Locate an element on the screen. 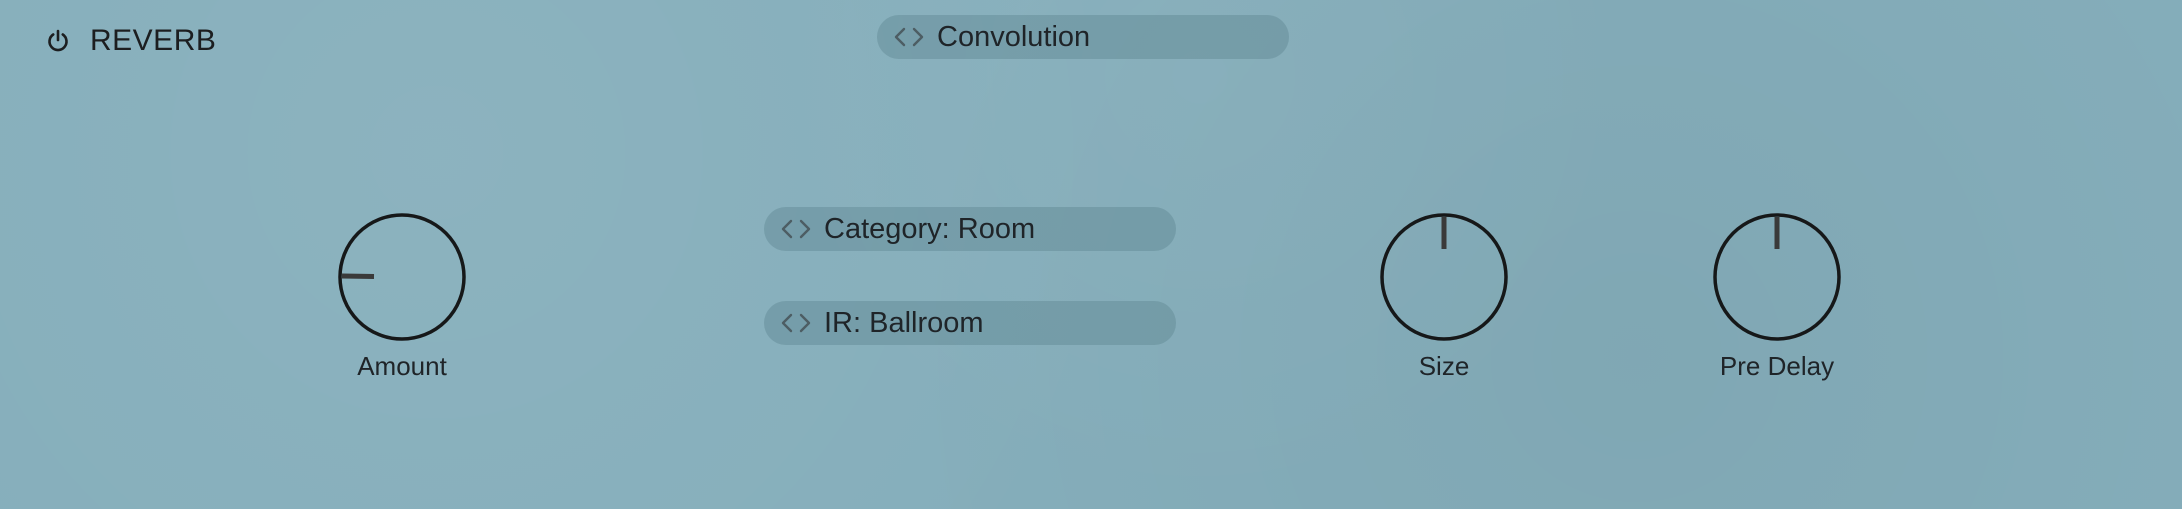 Image resolution: width=2182 pixels, height=509 pixels. mode-selector: Convolution is located at coordinates (1083, 37).